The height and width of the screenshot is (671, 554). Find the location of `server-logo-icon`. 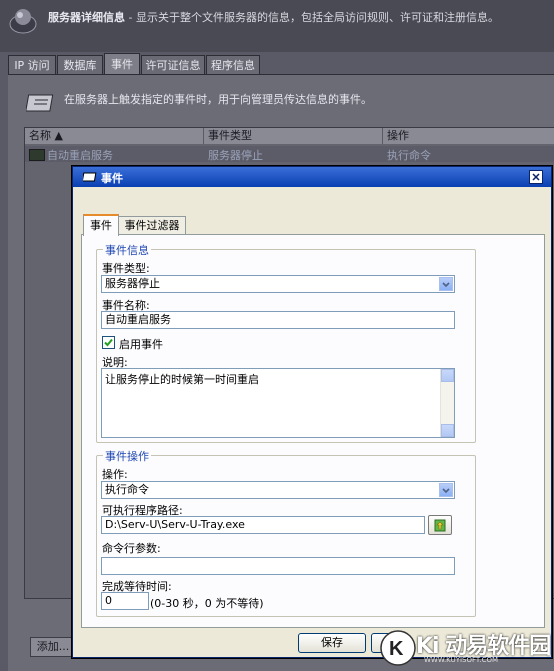

server-logo-icon is located at coordinates (23, 21).